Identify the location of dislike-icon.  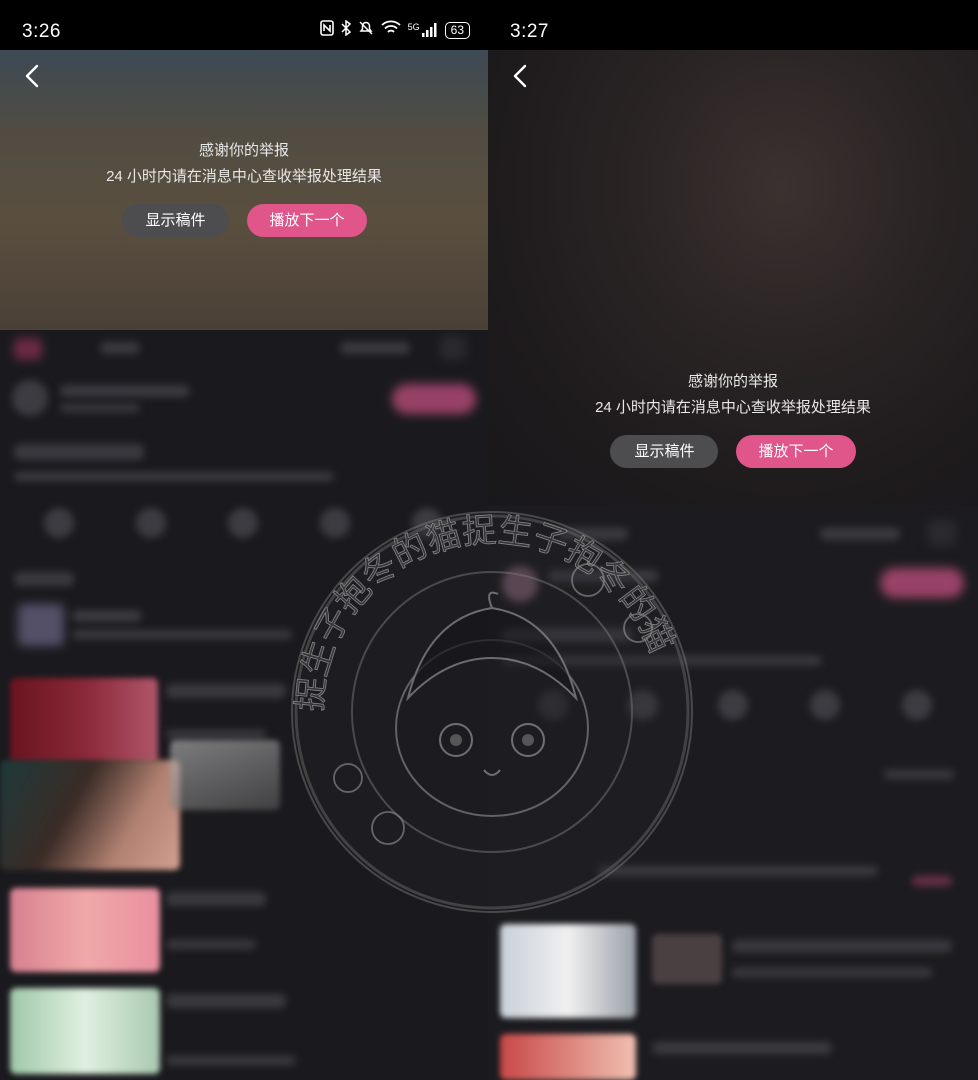
(151, 523).